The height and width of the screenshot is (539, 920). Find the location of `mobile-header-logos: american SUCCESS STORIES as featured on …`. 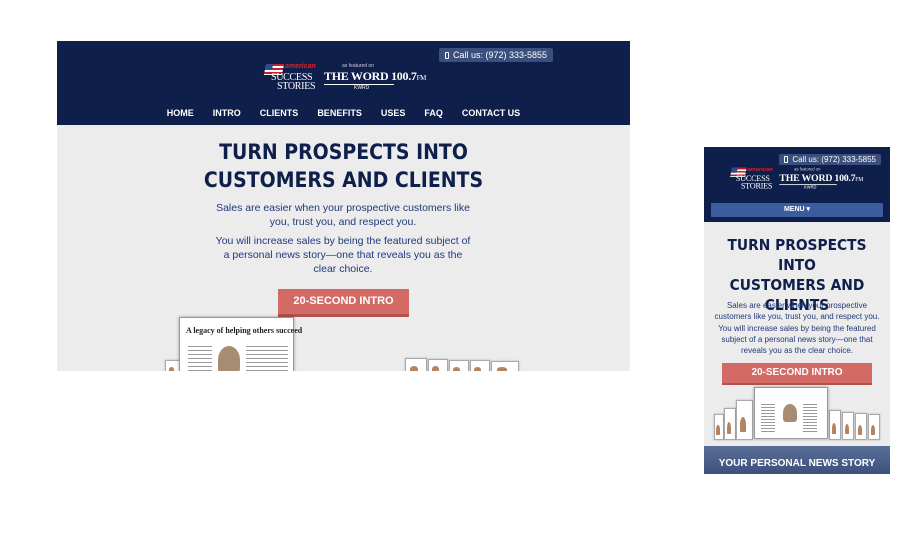

mobile-header-logos: american SUCCESS STORIES as featured on … is located at coordinates (796, 179).